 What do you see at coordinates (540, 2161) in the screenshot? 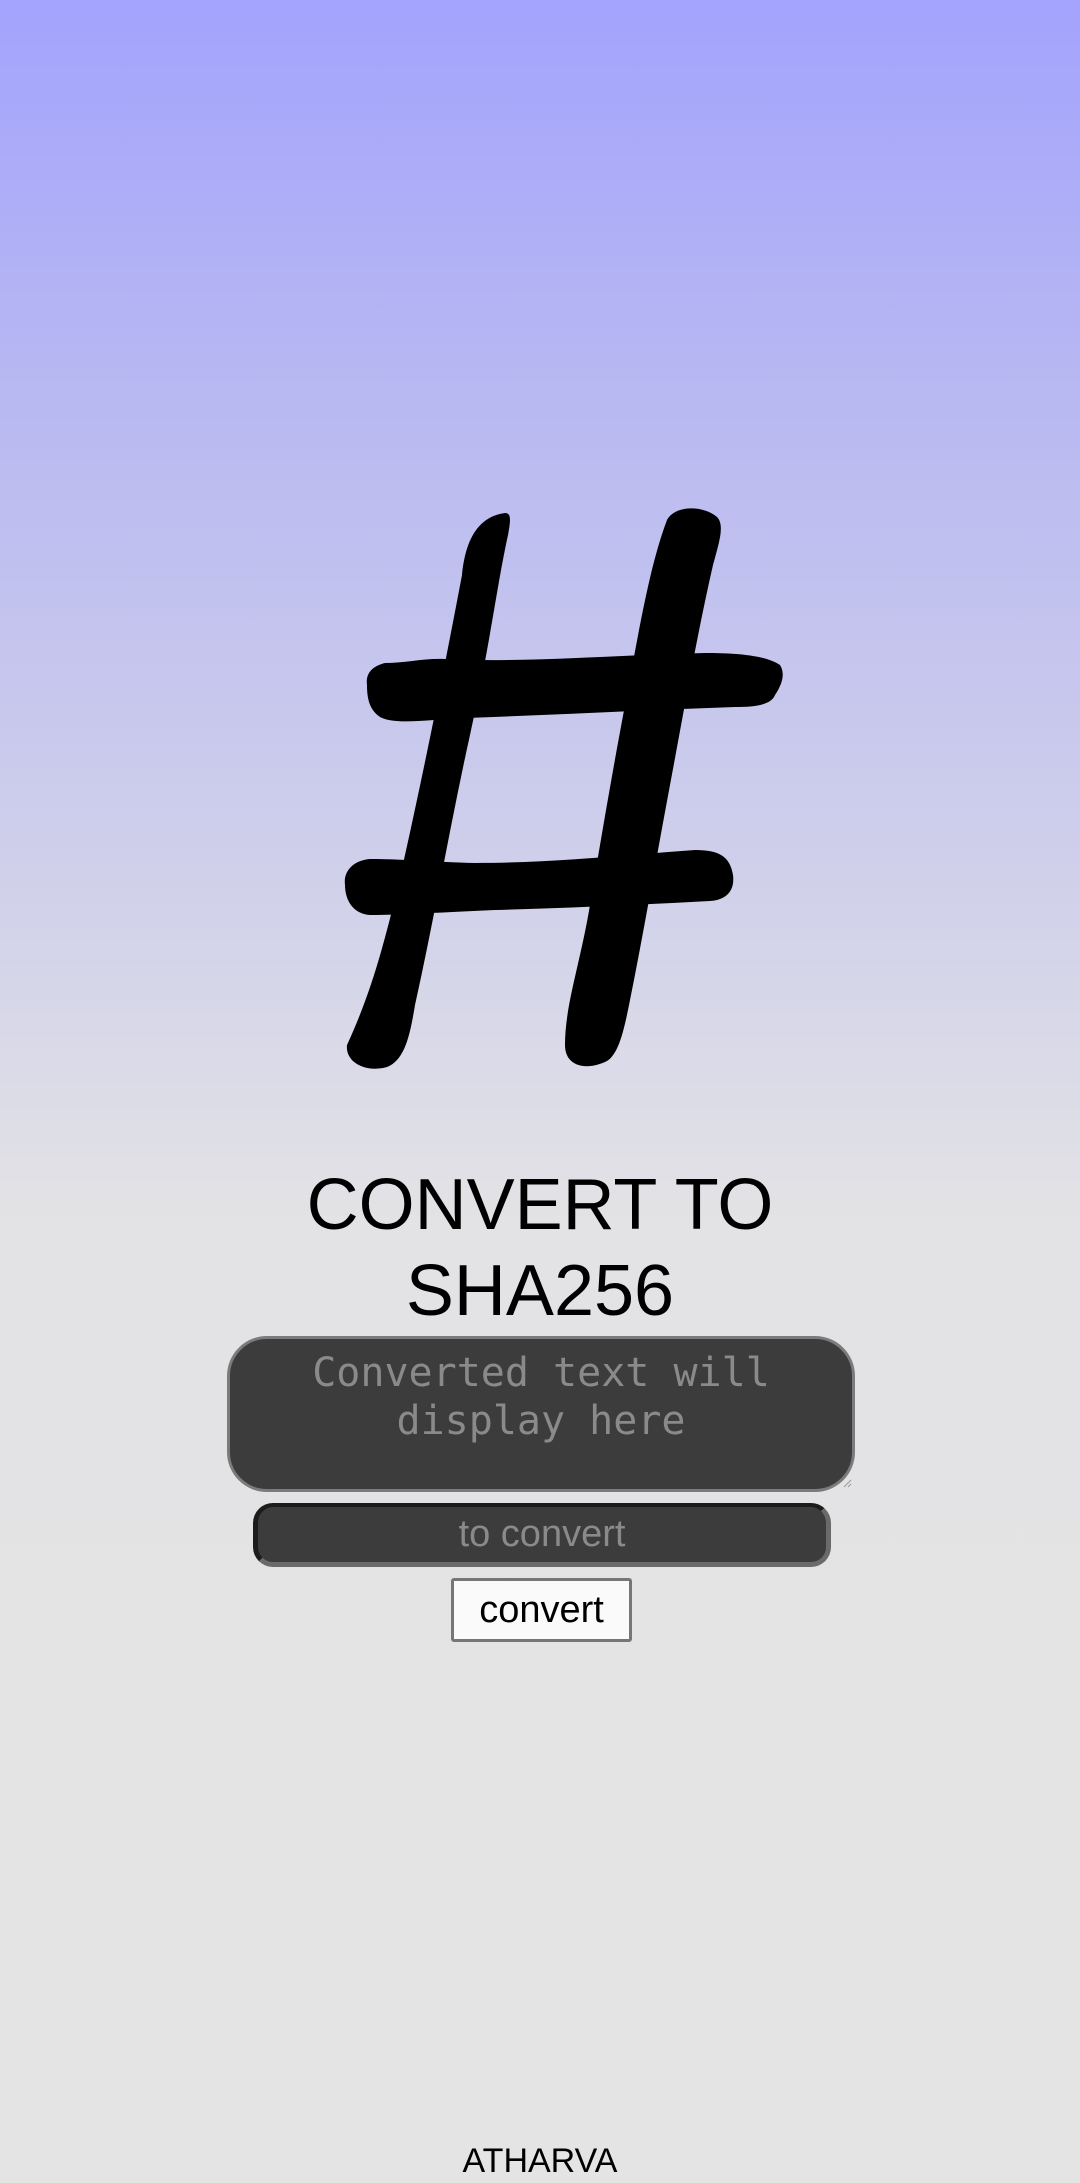
I see `footer-author: ATHARVA` at bounding box center [540, 2161].